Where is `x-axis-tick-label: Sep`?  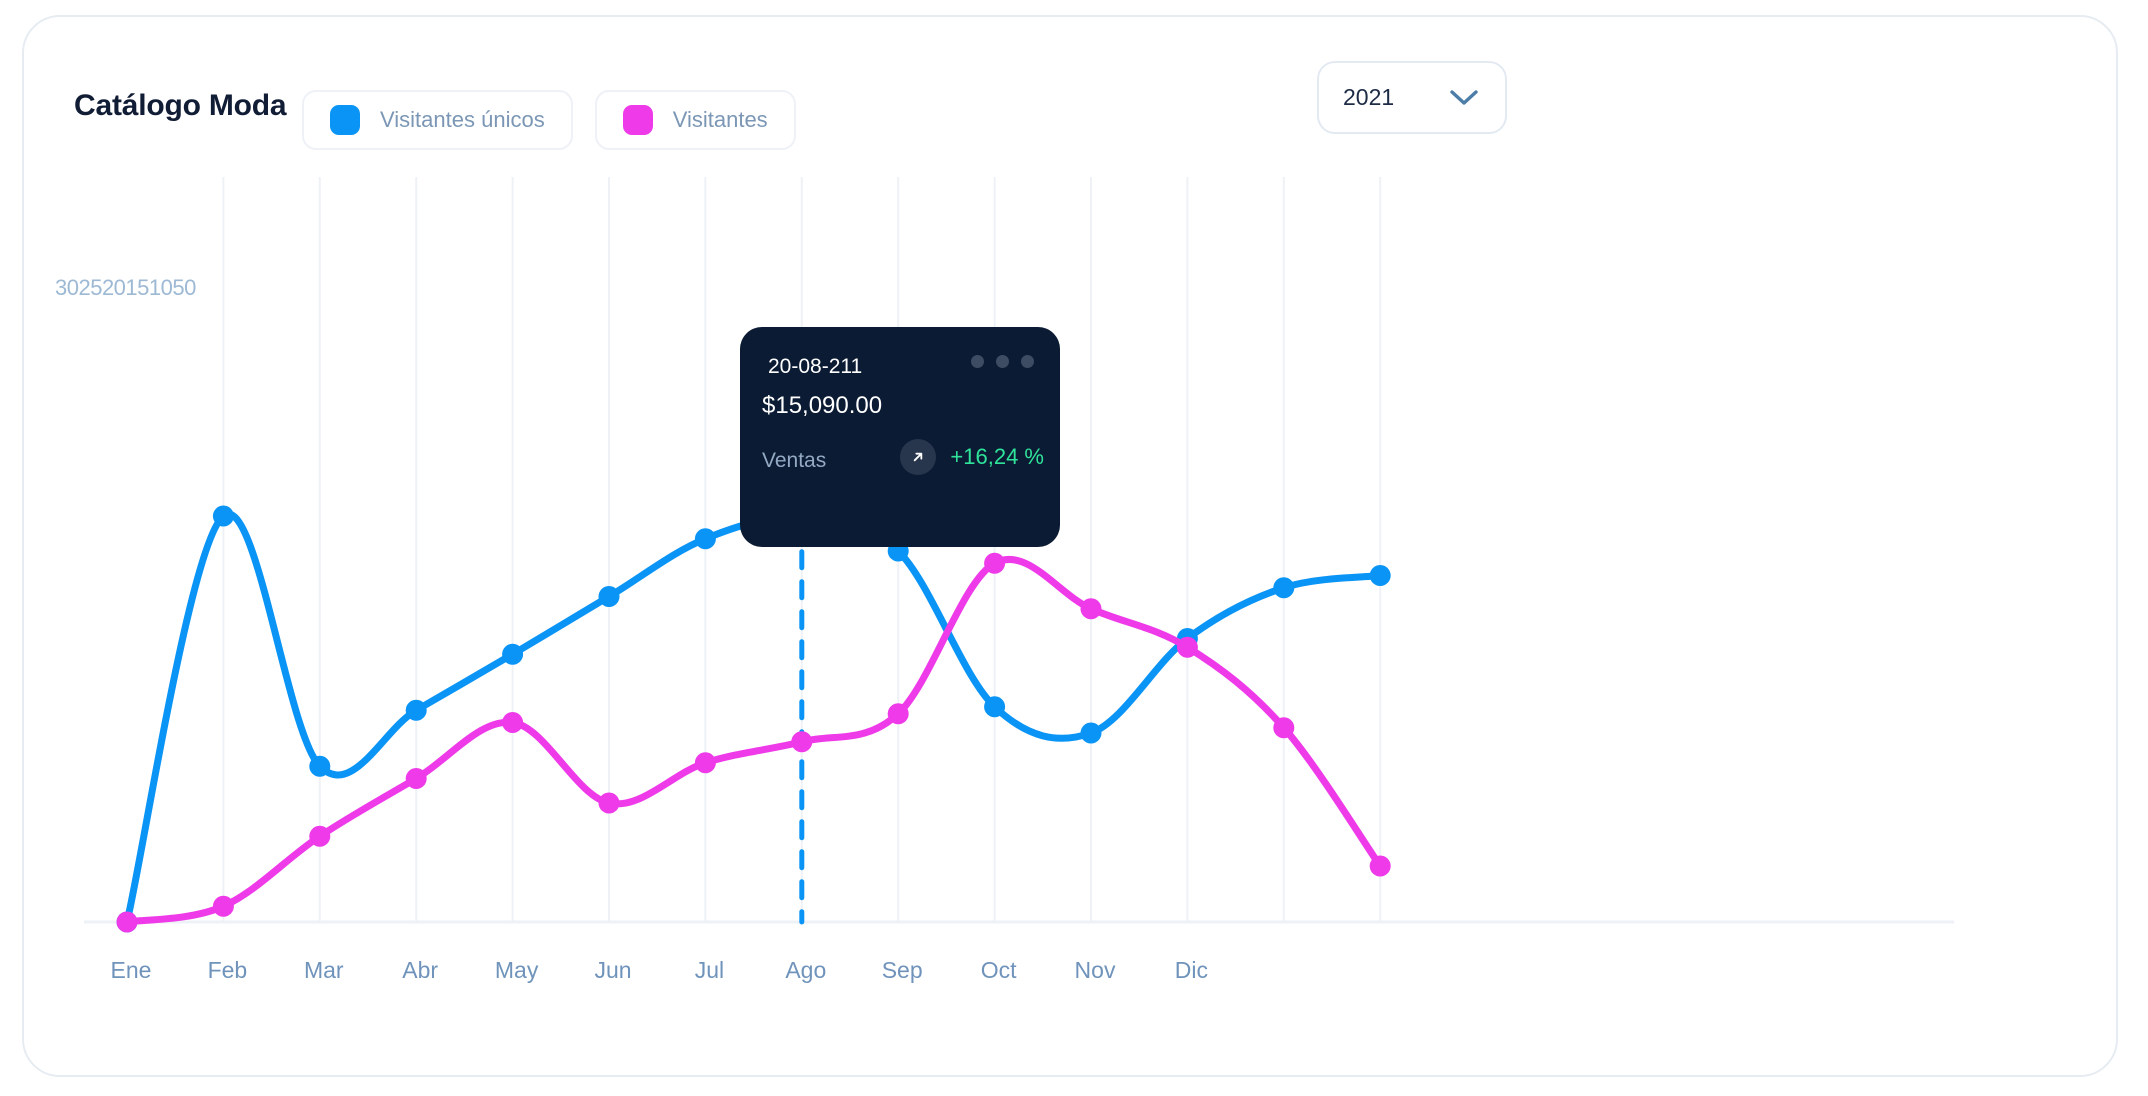
x-axis-tick-label: Sep is located at coordinates (902, 970).